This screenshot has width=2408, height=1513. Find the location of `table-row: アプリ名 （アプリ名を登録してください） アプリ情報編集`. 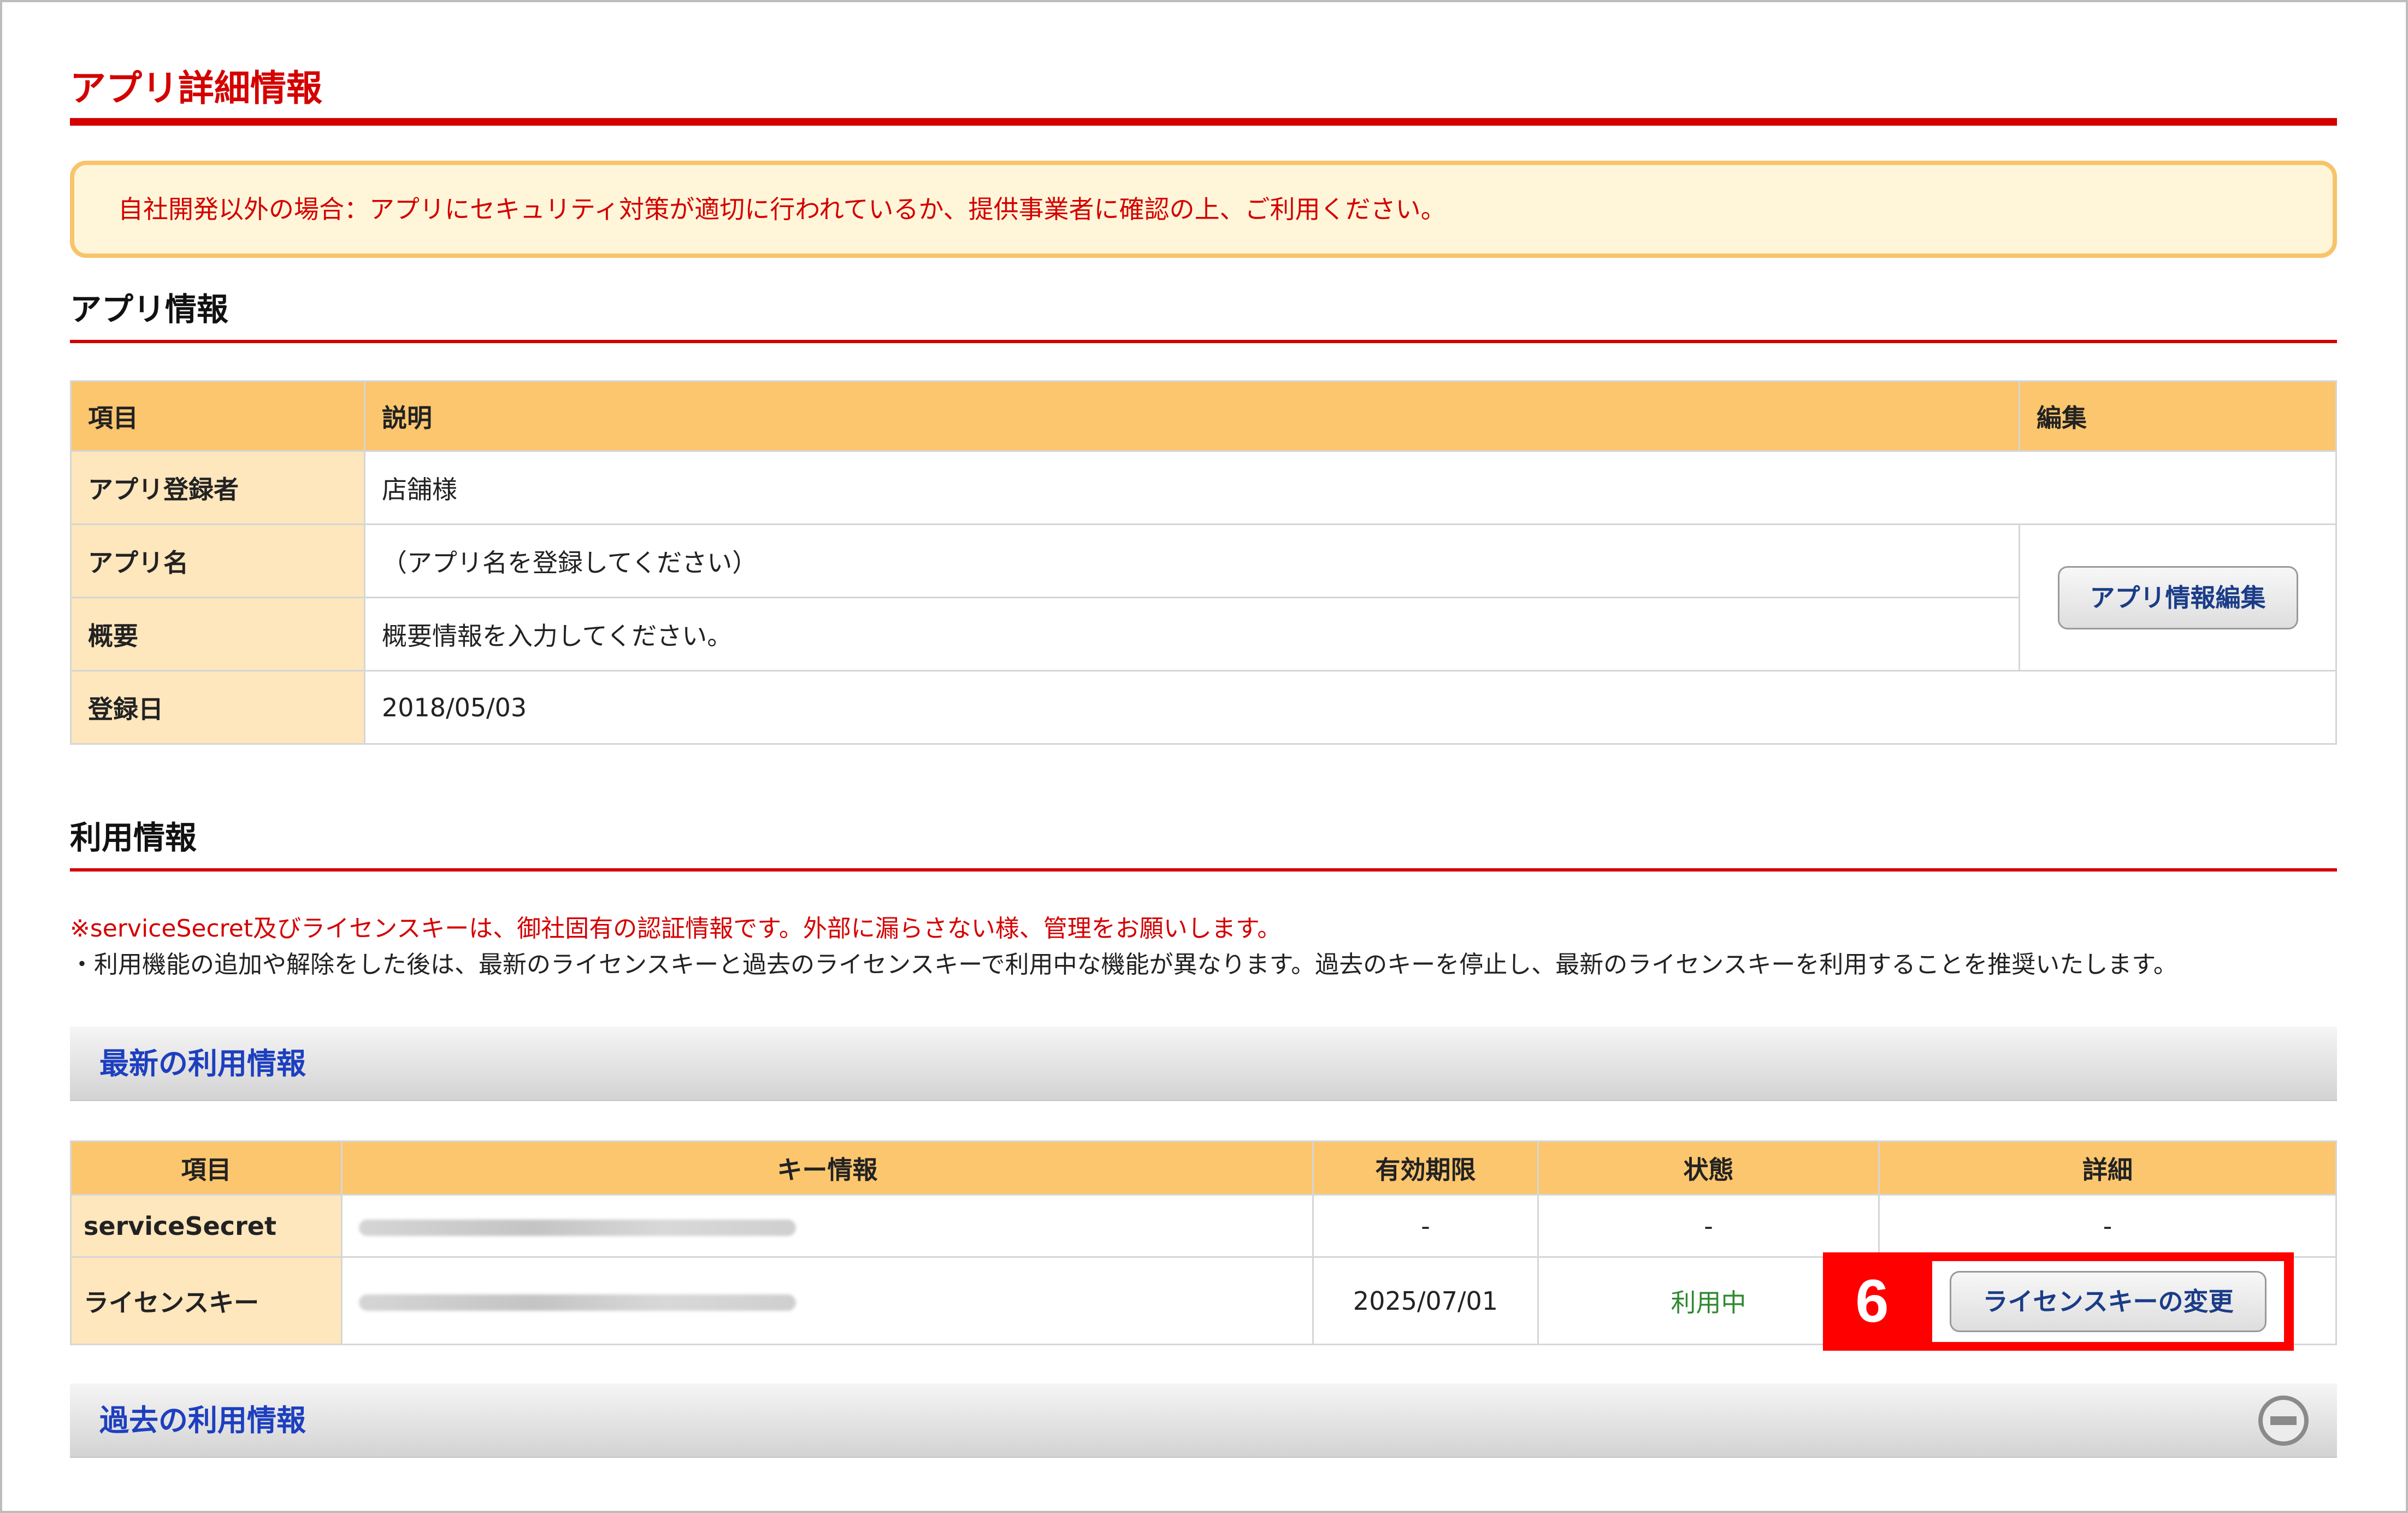

table-row: アプリ名 （アプリ名を登録してください） アプリ情報編集 is located at coordinates (1203, 597).